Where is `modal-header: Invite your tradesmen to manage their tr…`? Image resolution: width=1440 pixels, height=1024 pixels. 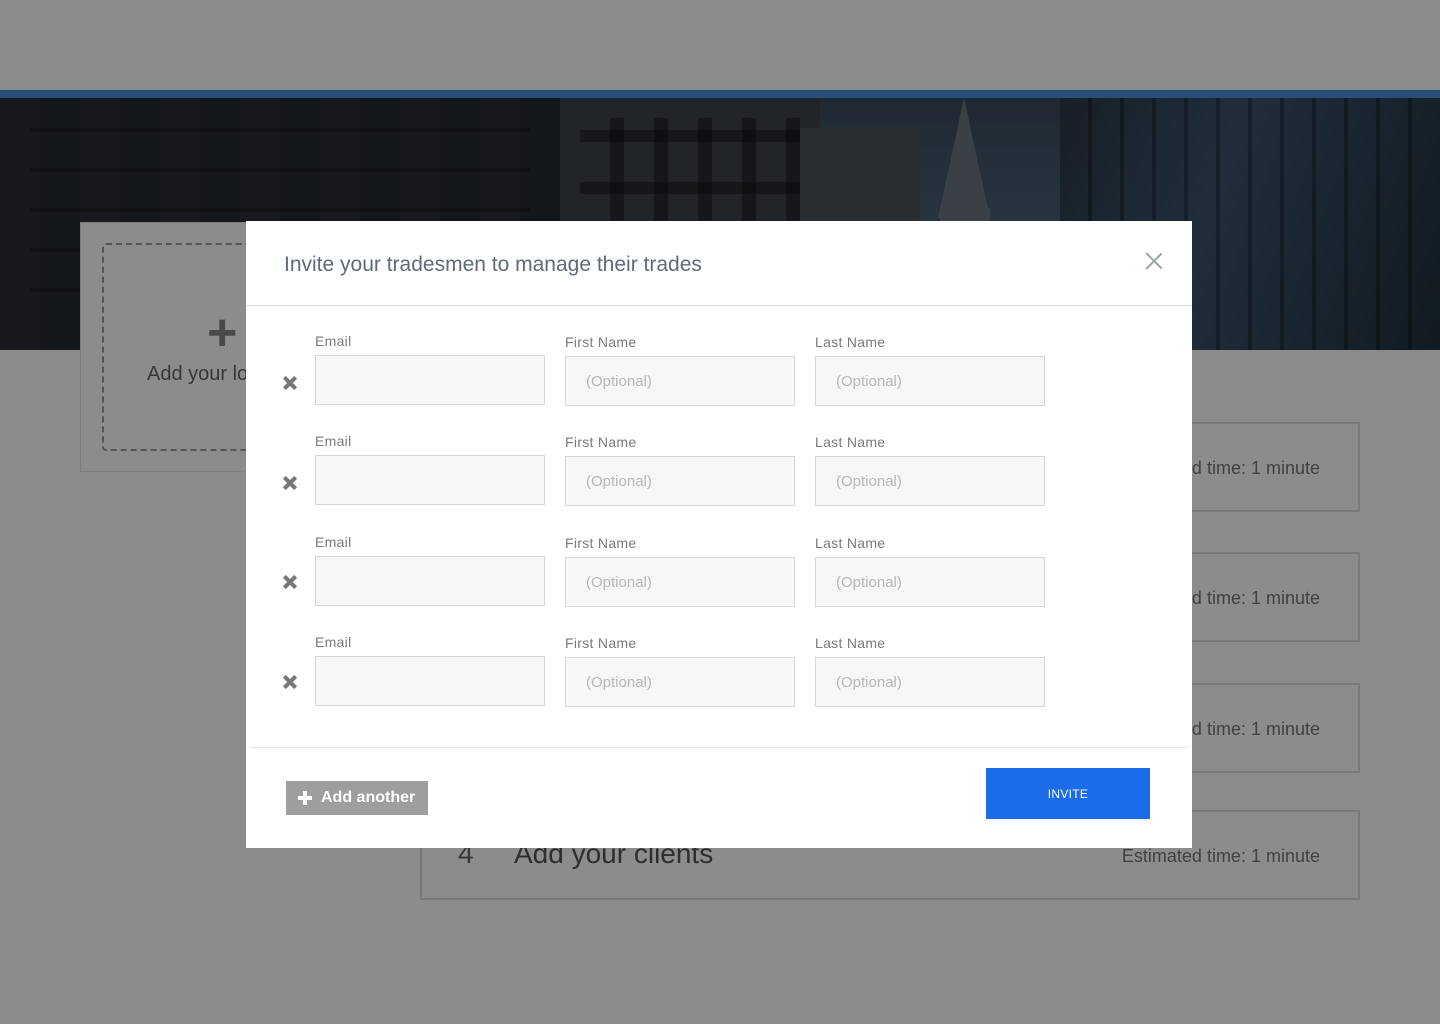
modal-header: Invite your tradesmen to manage their tr… is located at coordinates (719, 263).